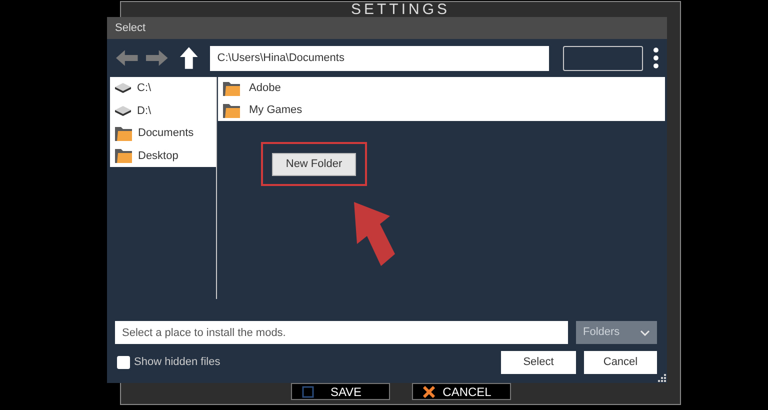 This screenshot has width=768, height=410. I want to click on path-field: C:\Users\Hina\Documents, so click(379, 58).